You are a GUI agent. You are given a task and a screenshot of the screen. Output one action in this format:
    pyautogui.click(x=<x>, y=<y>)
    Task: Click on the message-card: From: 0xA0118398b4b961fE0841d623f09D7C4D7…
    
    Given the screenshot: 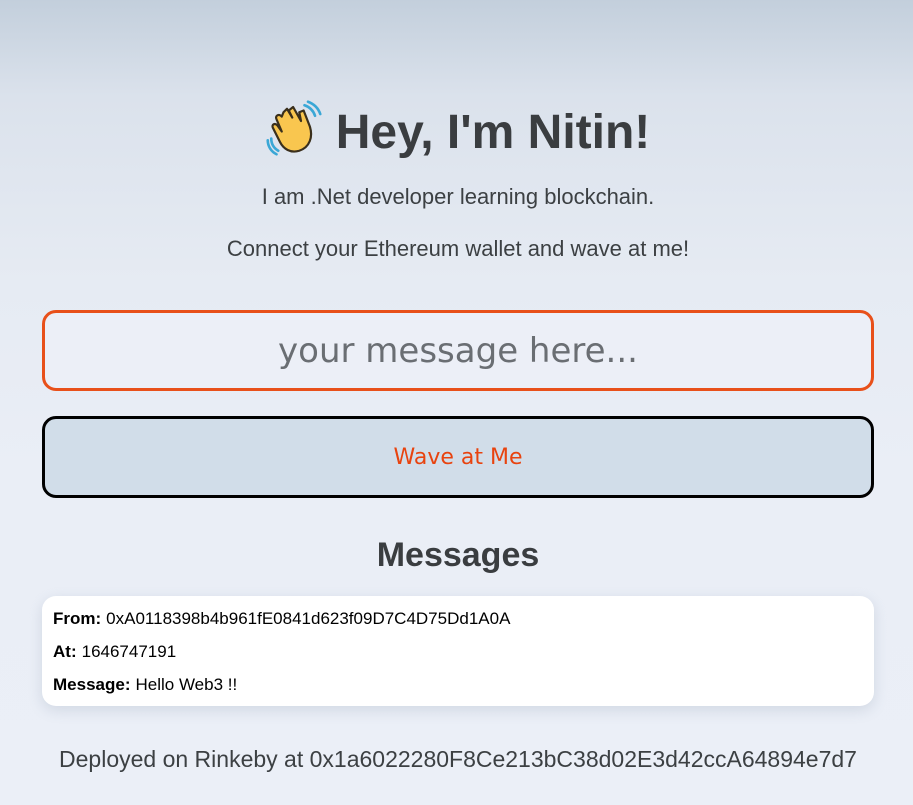 What is the action you would take?
    pyautogui.click(x=458, y=651)
    